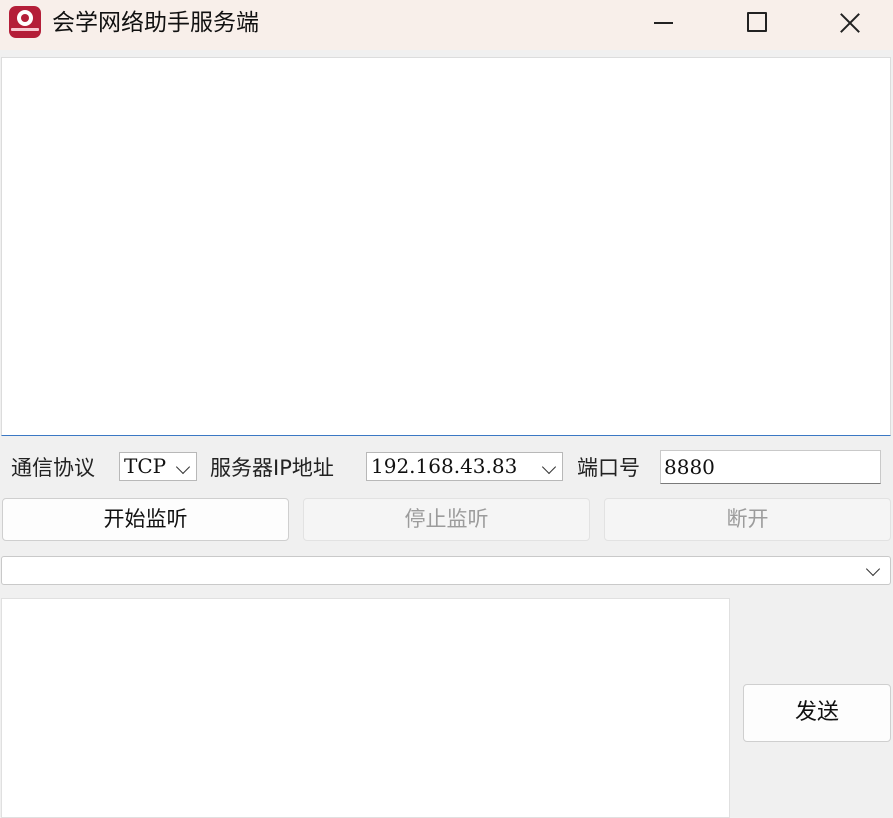 Image resolution: width=893 pixels, height=818 pixels. I want to click on window-title: 会学网络助手服务端, so click(155, 23).